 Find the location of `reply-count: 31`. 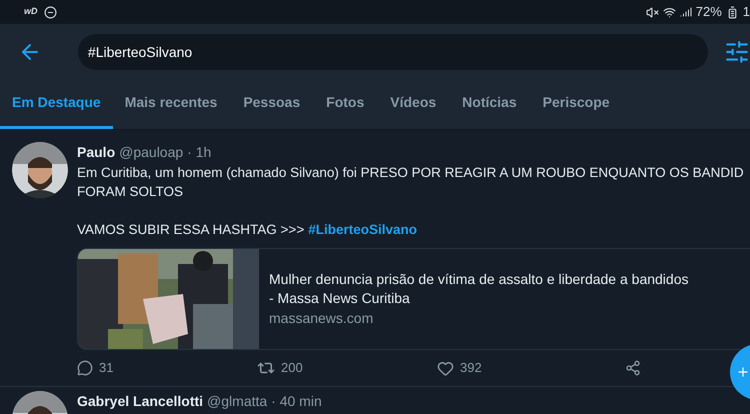

reply-count: 31 is located at coordinates (106, 368).